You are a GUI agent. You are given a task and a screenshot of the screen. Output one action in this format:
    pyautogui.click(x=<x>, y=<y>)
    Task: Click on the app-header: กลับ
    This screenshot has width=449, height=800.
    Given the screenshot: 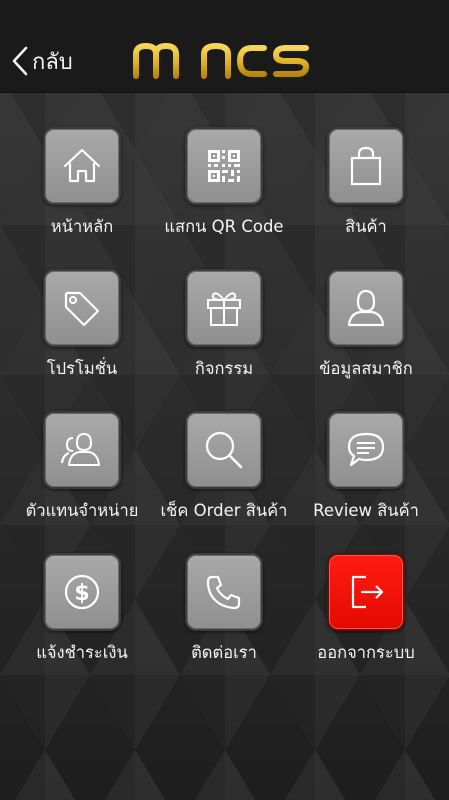 What is the action you would take?
    pyautogui.click(x=224, y=46)
    